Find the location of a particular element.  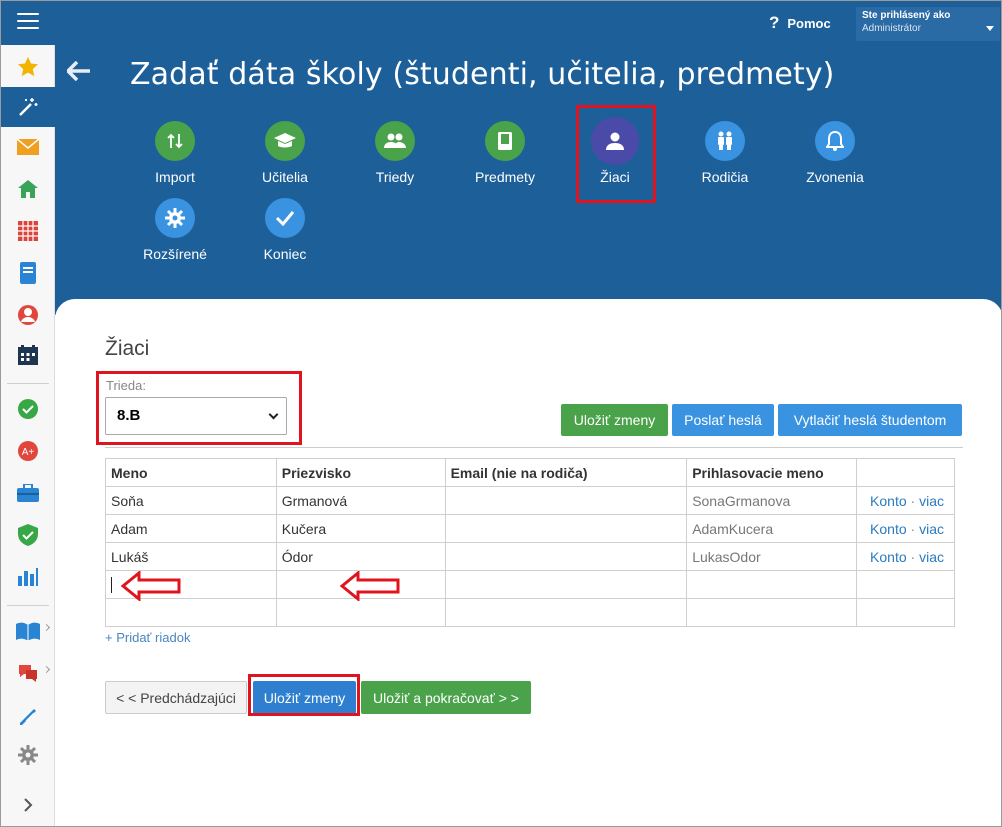

chevron-right-icon is located at coordinates (46, 669).